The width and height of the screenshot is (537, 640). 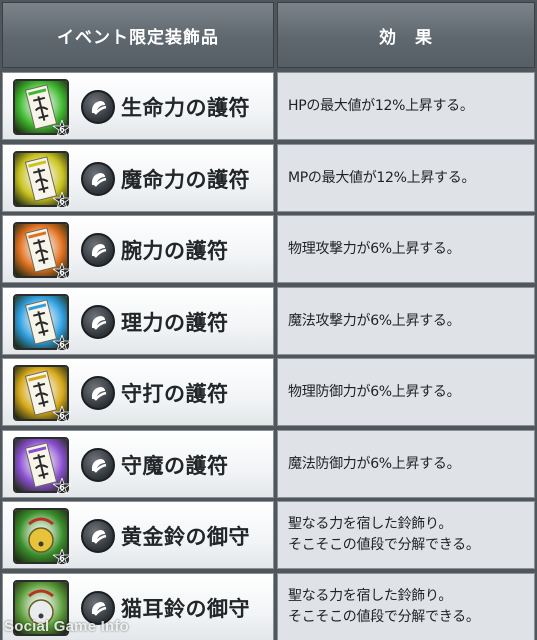 I want to click on table-header: イベント限定装飾品 効 果, so click(x=268, y=35).